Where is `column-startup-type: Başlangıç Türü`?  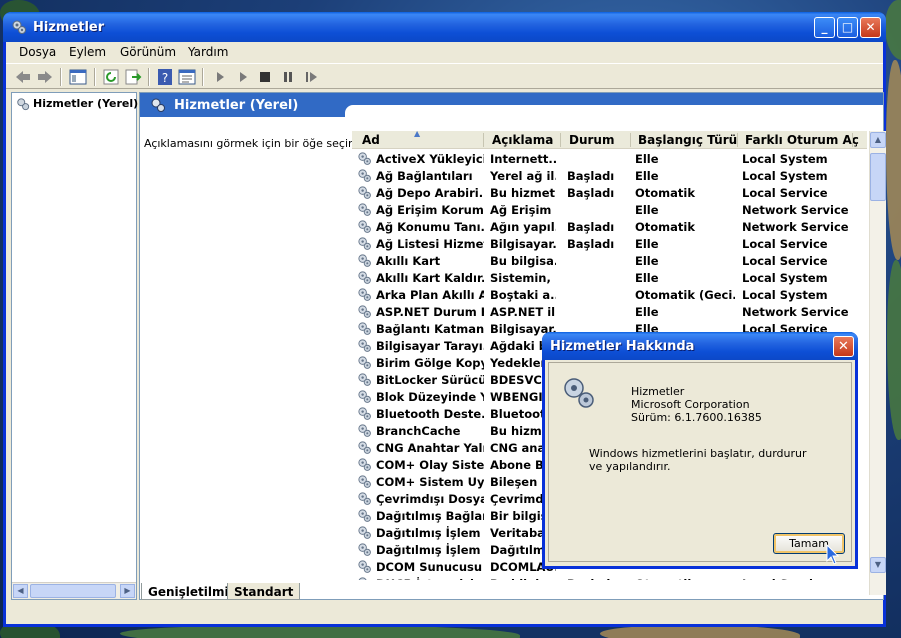 column-startup-type: Başlangıç Türü is located at coordinates (687, 140).